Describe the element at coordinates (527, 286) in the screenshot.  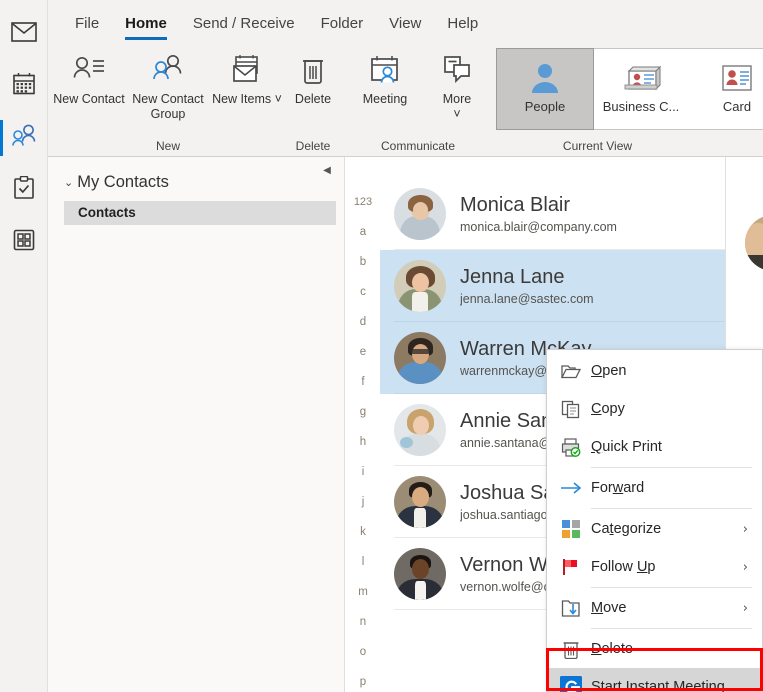
I see `contact-info: Jenna Lane jenna.lane@sastec.com` at that location.